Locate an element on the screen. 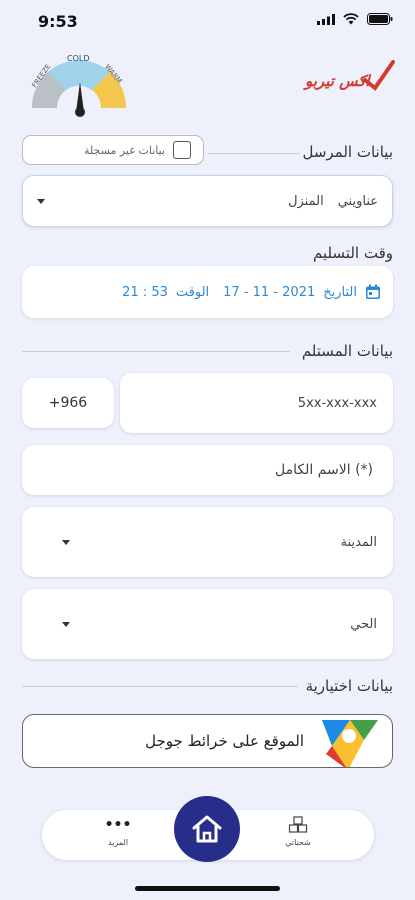 This screenshot has width=415, height=900. optional-divider is located at coordinates (160, 686).